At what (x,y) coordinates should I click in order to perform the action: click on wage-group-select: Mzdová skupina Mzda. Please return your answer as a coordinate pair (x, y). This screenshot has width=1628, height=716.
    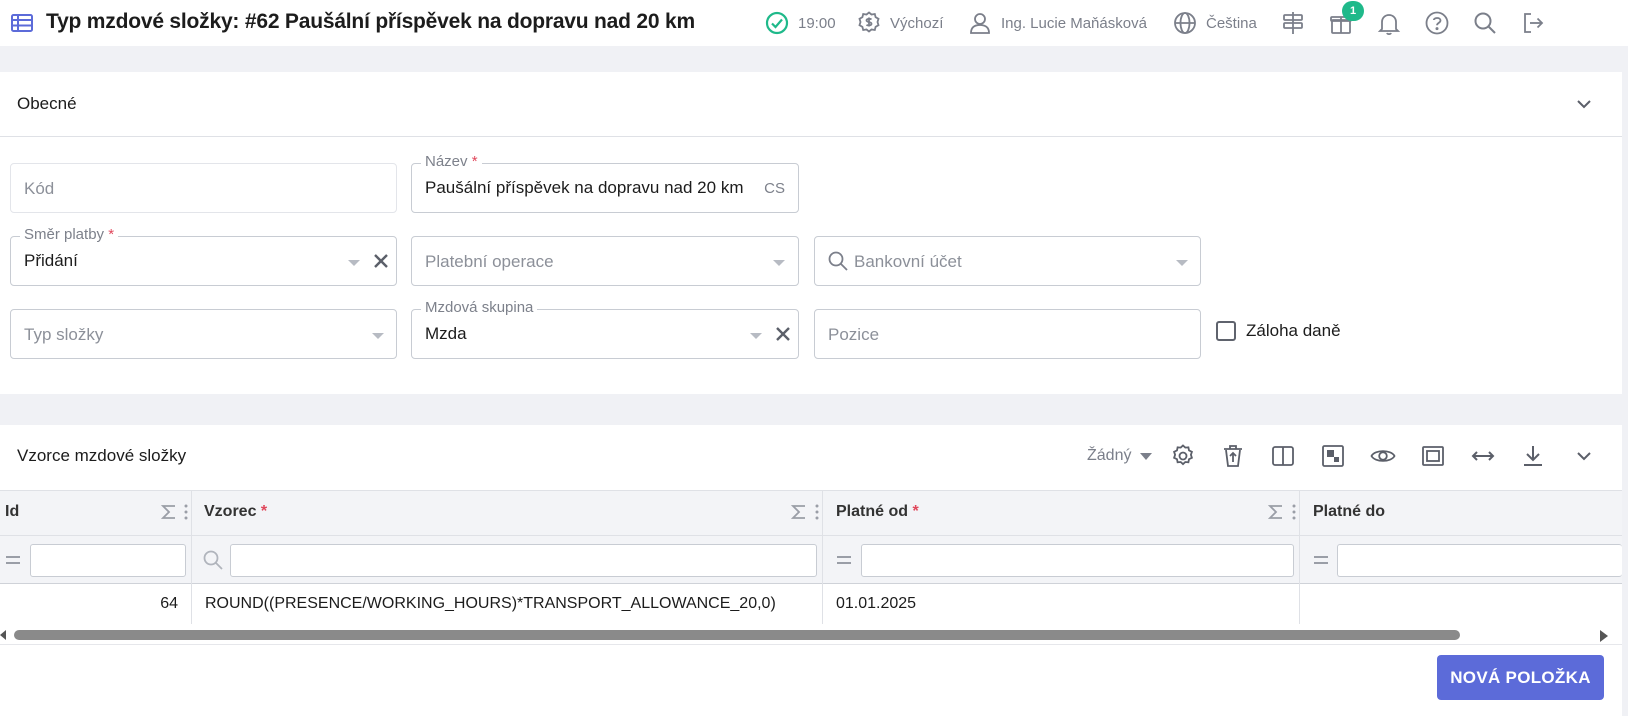
    Looking at the image, I should click on (605, 329).